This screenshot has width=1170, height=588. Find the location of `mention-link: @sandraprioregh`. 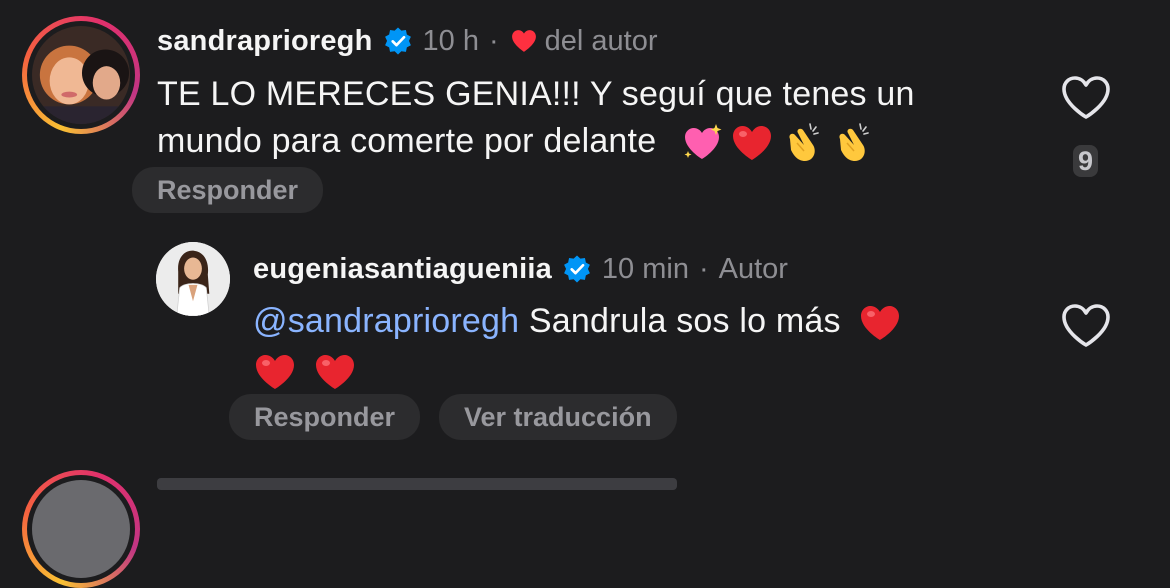

mention-link: @sandraprioregh is located at coordinates (386, 321).